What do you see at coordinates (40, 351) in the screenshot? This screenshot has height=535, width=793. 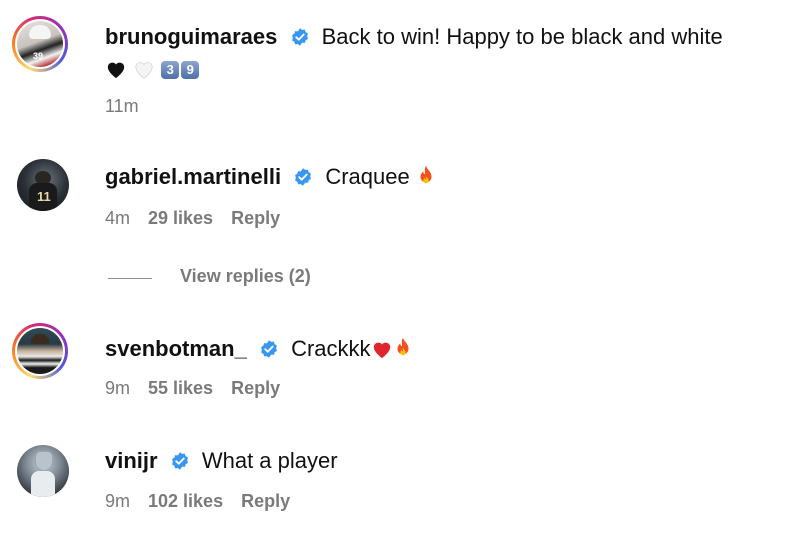 I see `avatar-svenbotman` at bounding box center [40, 351].